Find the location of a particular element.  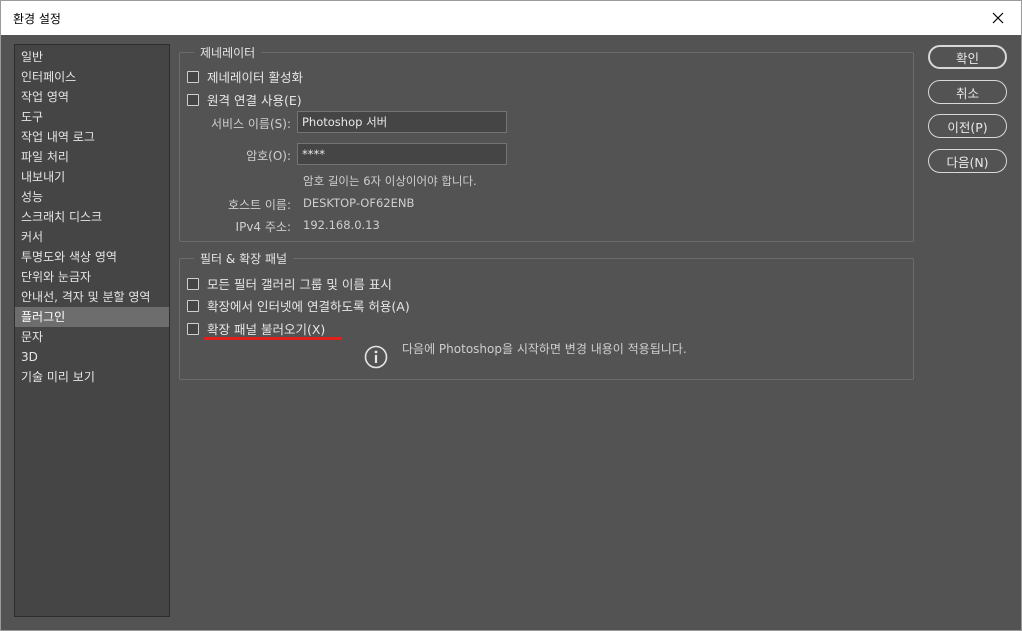

generator-legend: 제네레이터 is located at coordinates (228, 52).